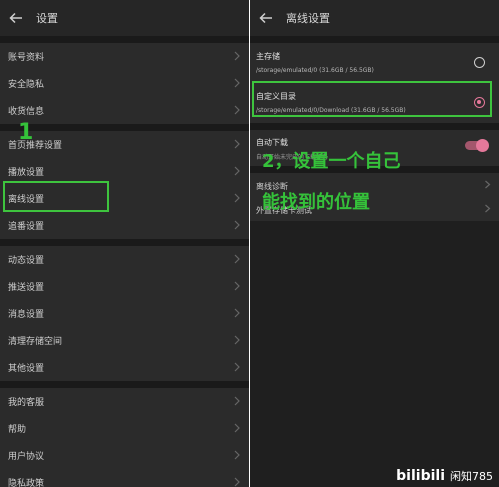  I want to click on settings-item-label: 其他设置, so click(26, 369).